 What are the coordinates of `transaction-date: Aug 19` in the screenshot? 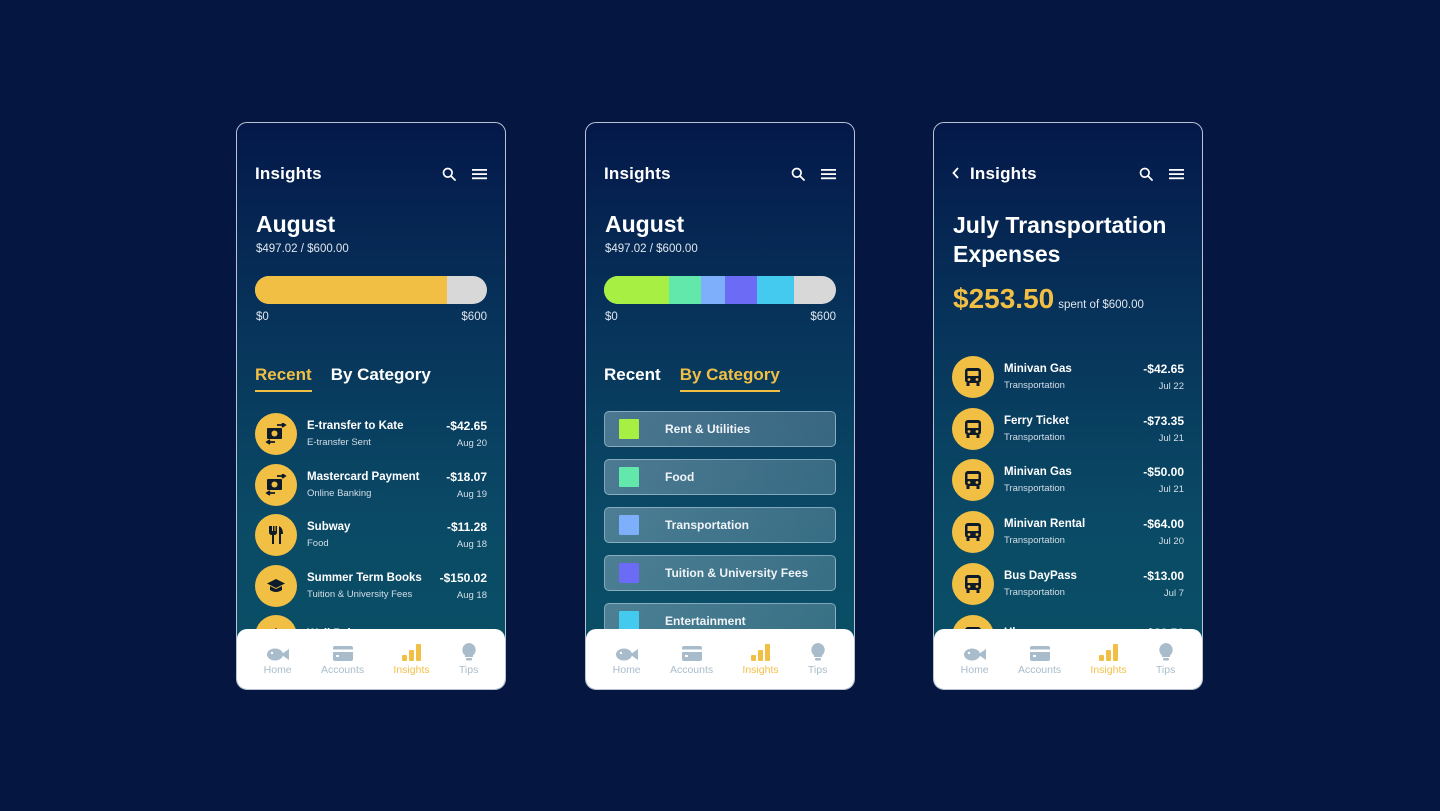 It's located at (471, 494).